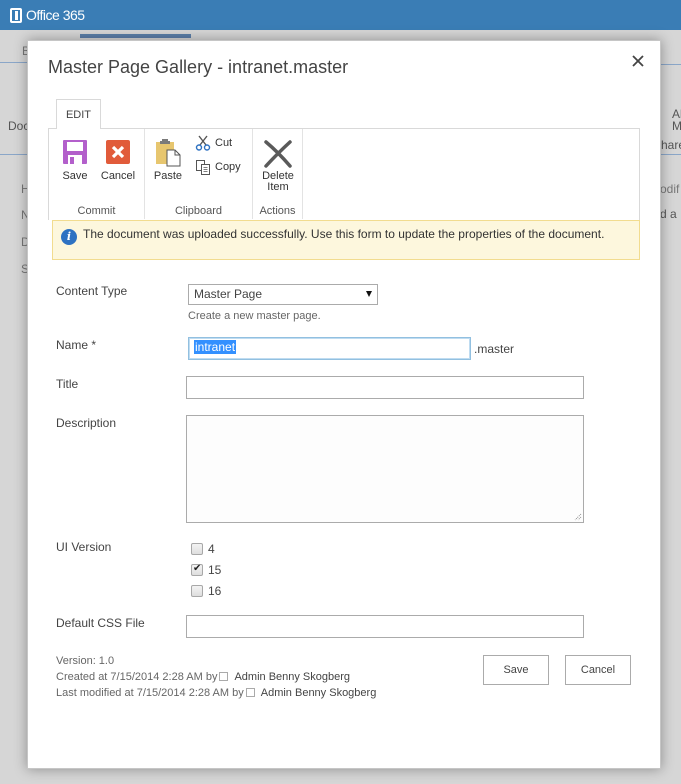  I want to click on close-button, so click(638, 61).